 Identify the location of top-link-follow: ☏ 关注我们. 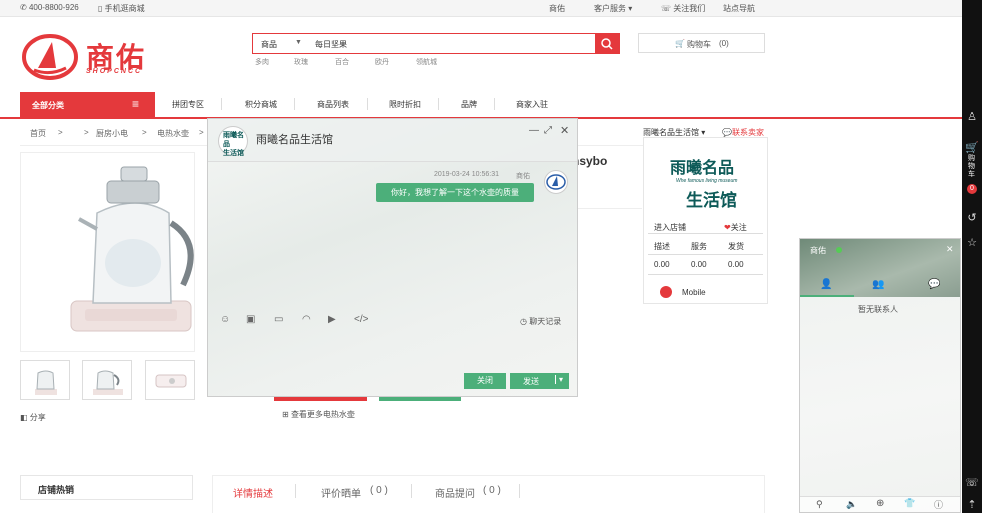
(683, 8).